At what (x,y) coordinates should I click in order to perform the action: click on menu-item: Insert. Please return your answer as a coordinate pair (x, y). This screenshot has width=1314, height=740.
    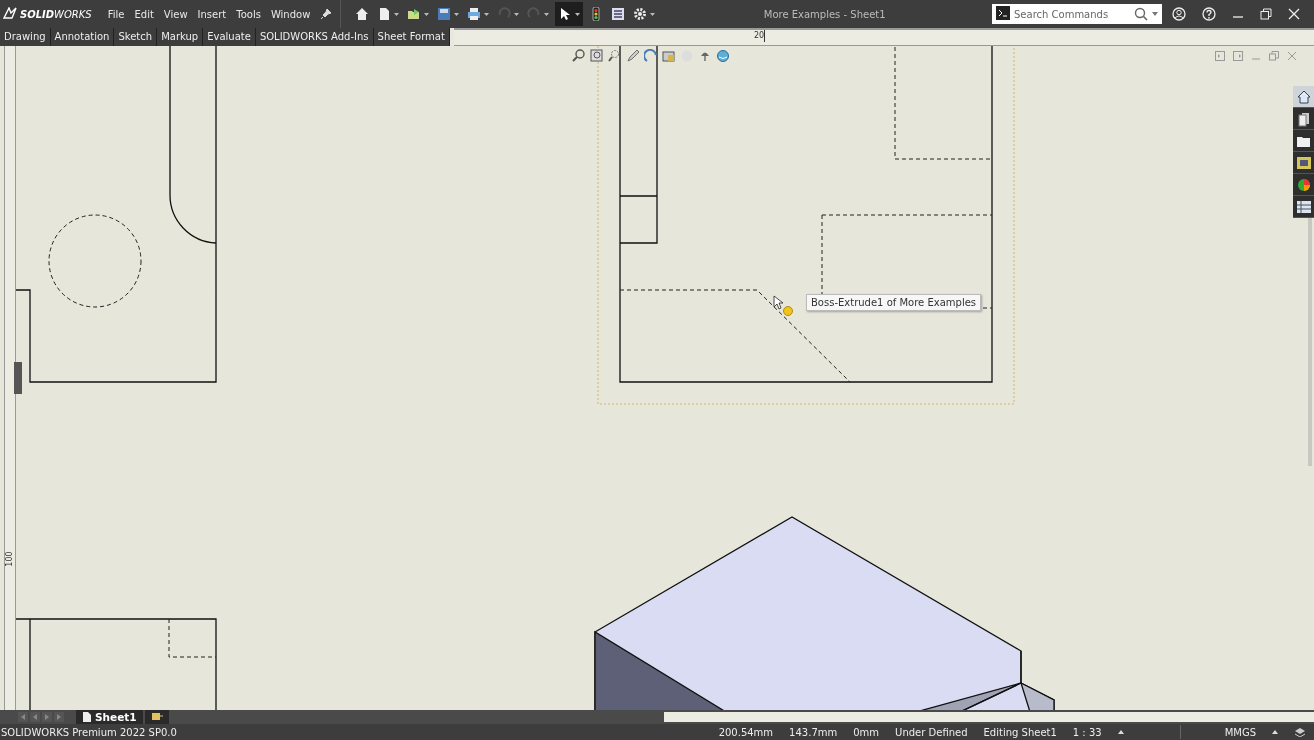
    Looking at the image, I should click on (212, 14).